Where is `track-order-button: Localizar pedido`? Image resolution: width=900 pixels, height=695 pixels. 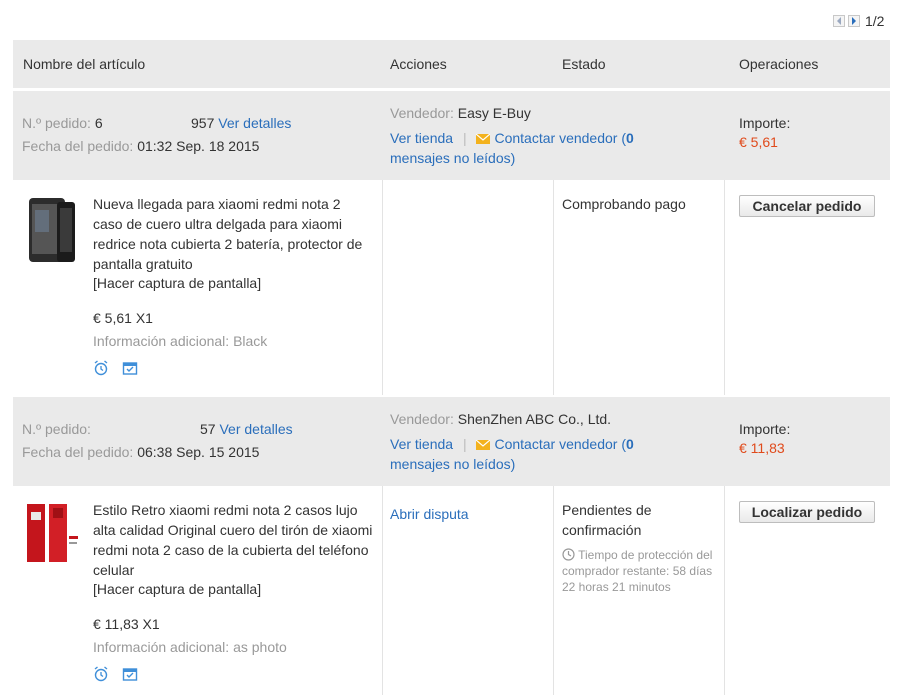
track-order-button: Localizar pedido is located at coordinates (807, 512).